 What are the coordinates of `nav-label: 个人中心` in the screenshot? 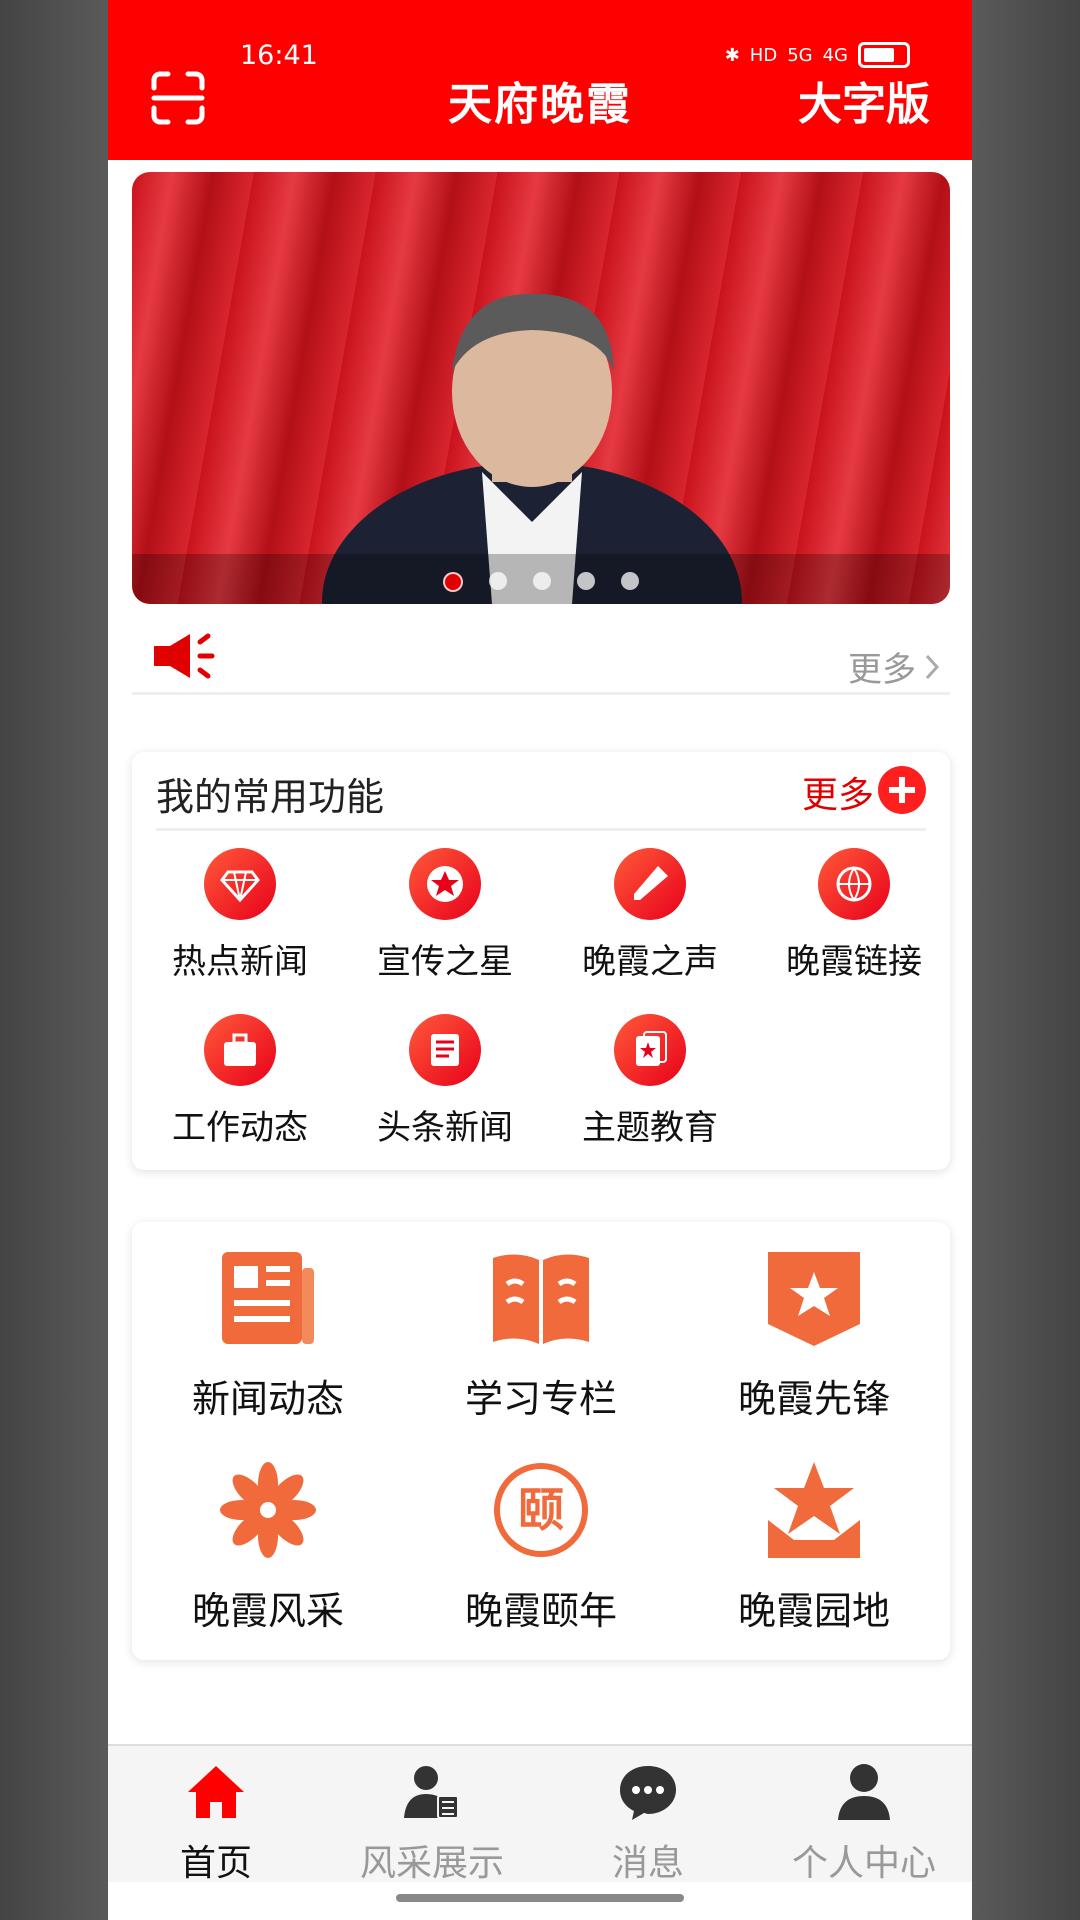 It's located at (863, 1863).